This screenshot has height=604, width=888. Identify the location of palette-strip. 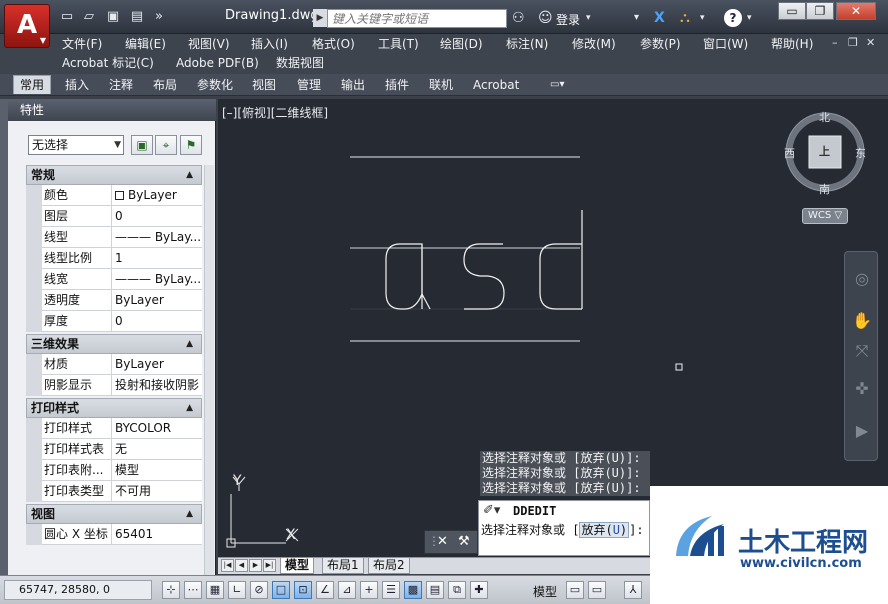
(4, 337).